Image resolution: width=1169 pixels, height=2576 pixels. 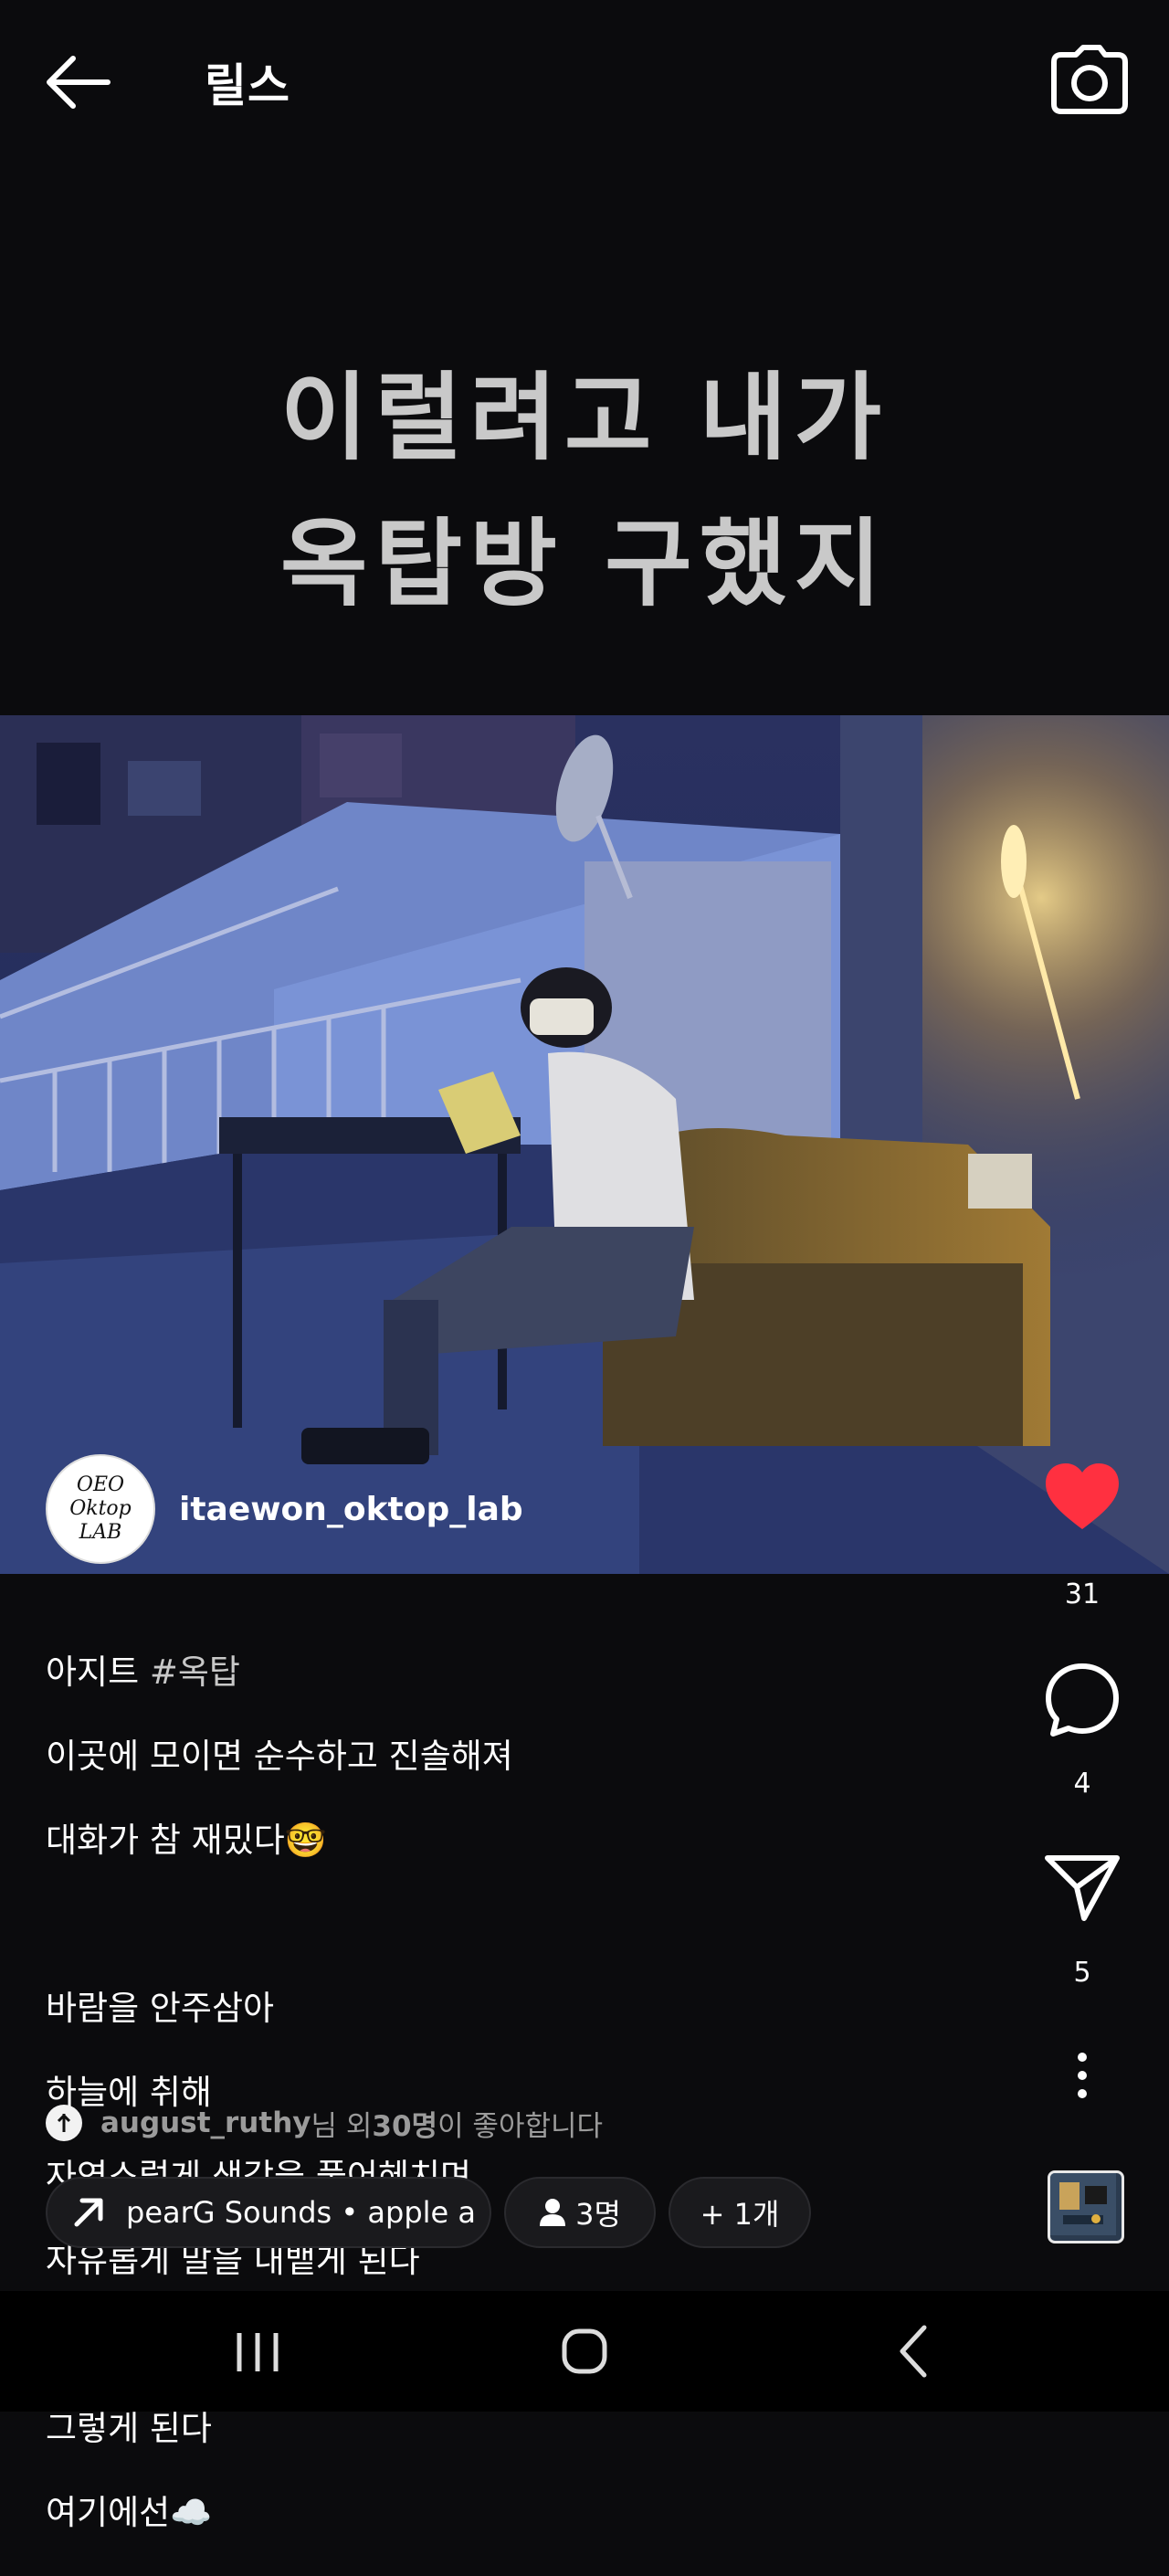 I want to click on camera-button, so click(x=1090, y=81).